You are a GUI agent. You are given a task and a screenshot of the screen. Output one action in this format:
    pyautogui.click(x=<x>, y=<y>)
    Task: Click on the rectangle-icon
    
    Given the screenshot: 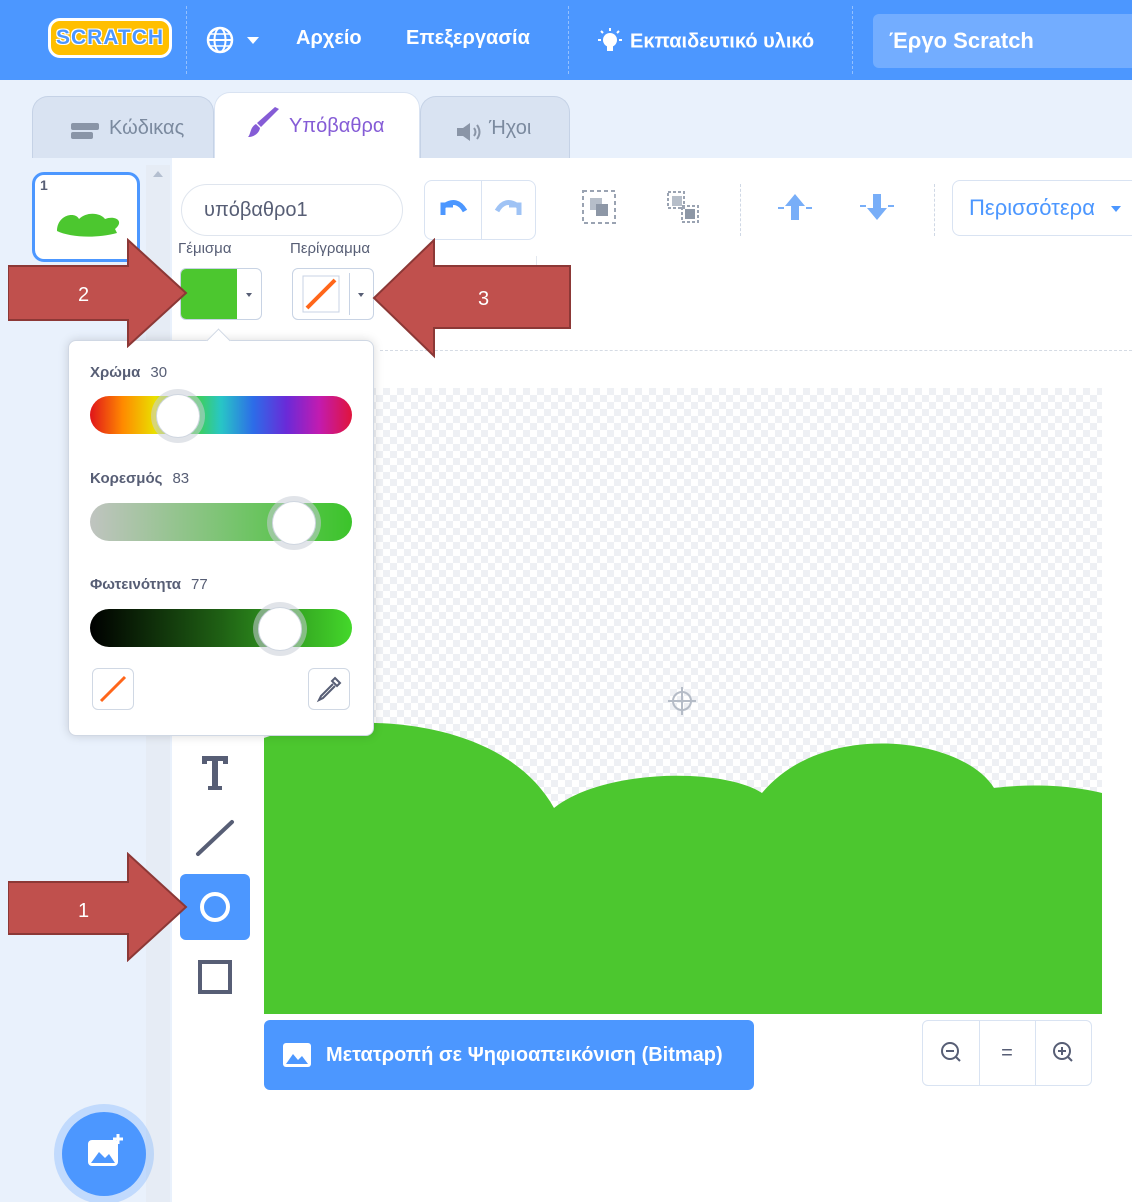 What is the action you would take?
    pyautogui.click(x=215, y=977)
    